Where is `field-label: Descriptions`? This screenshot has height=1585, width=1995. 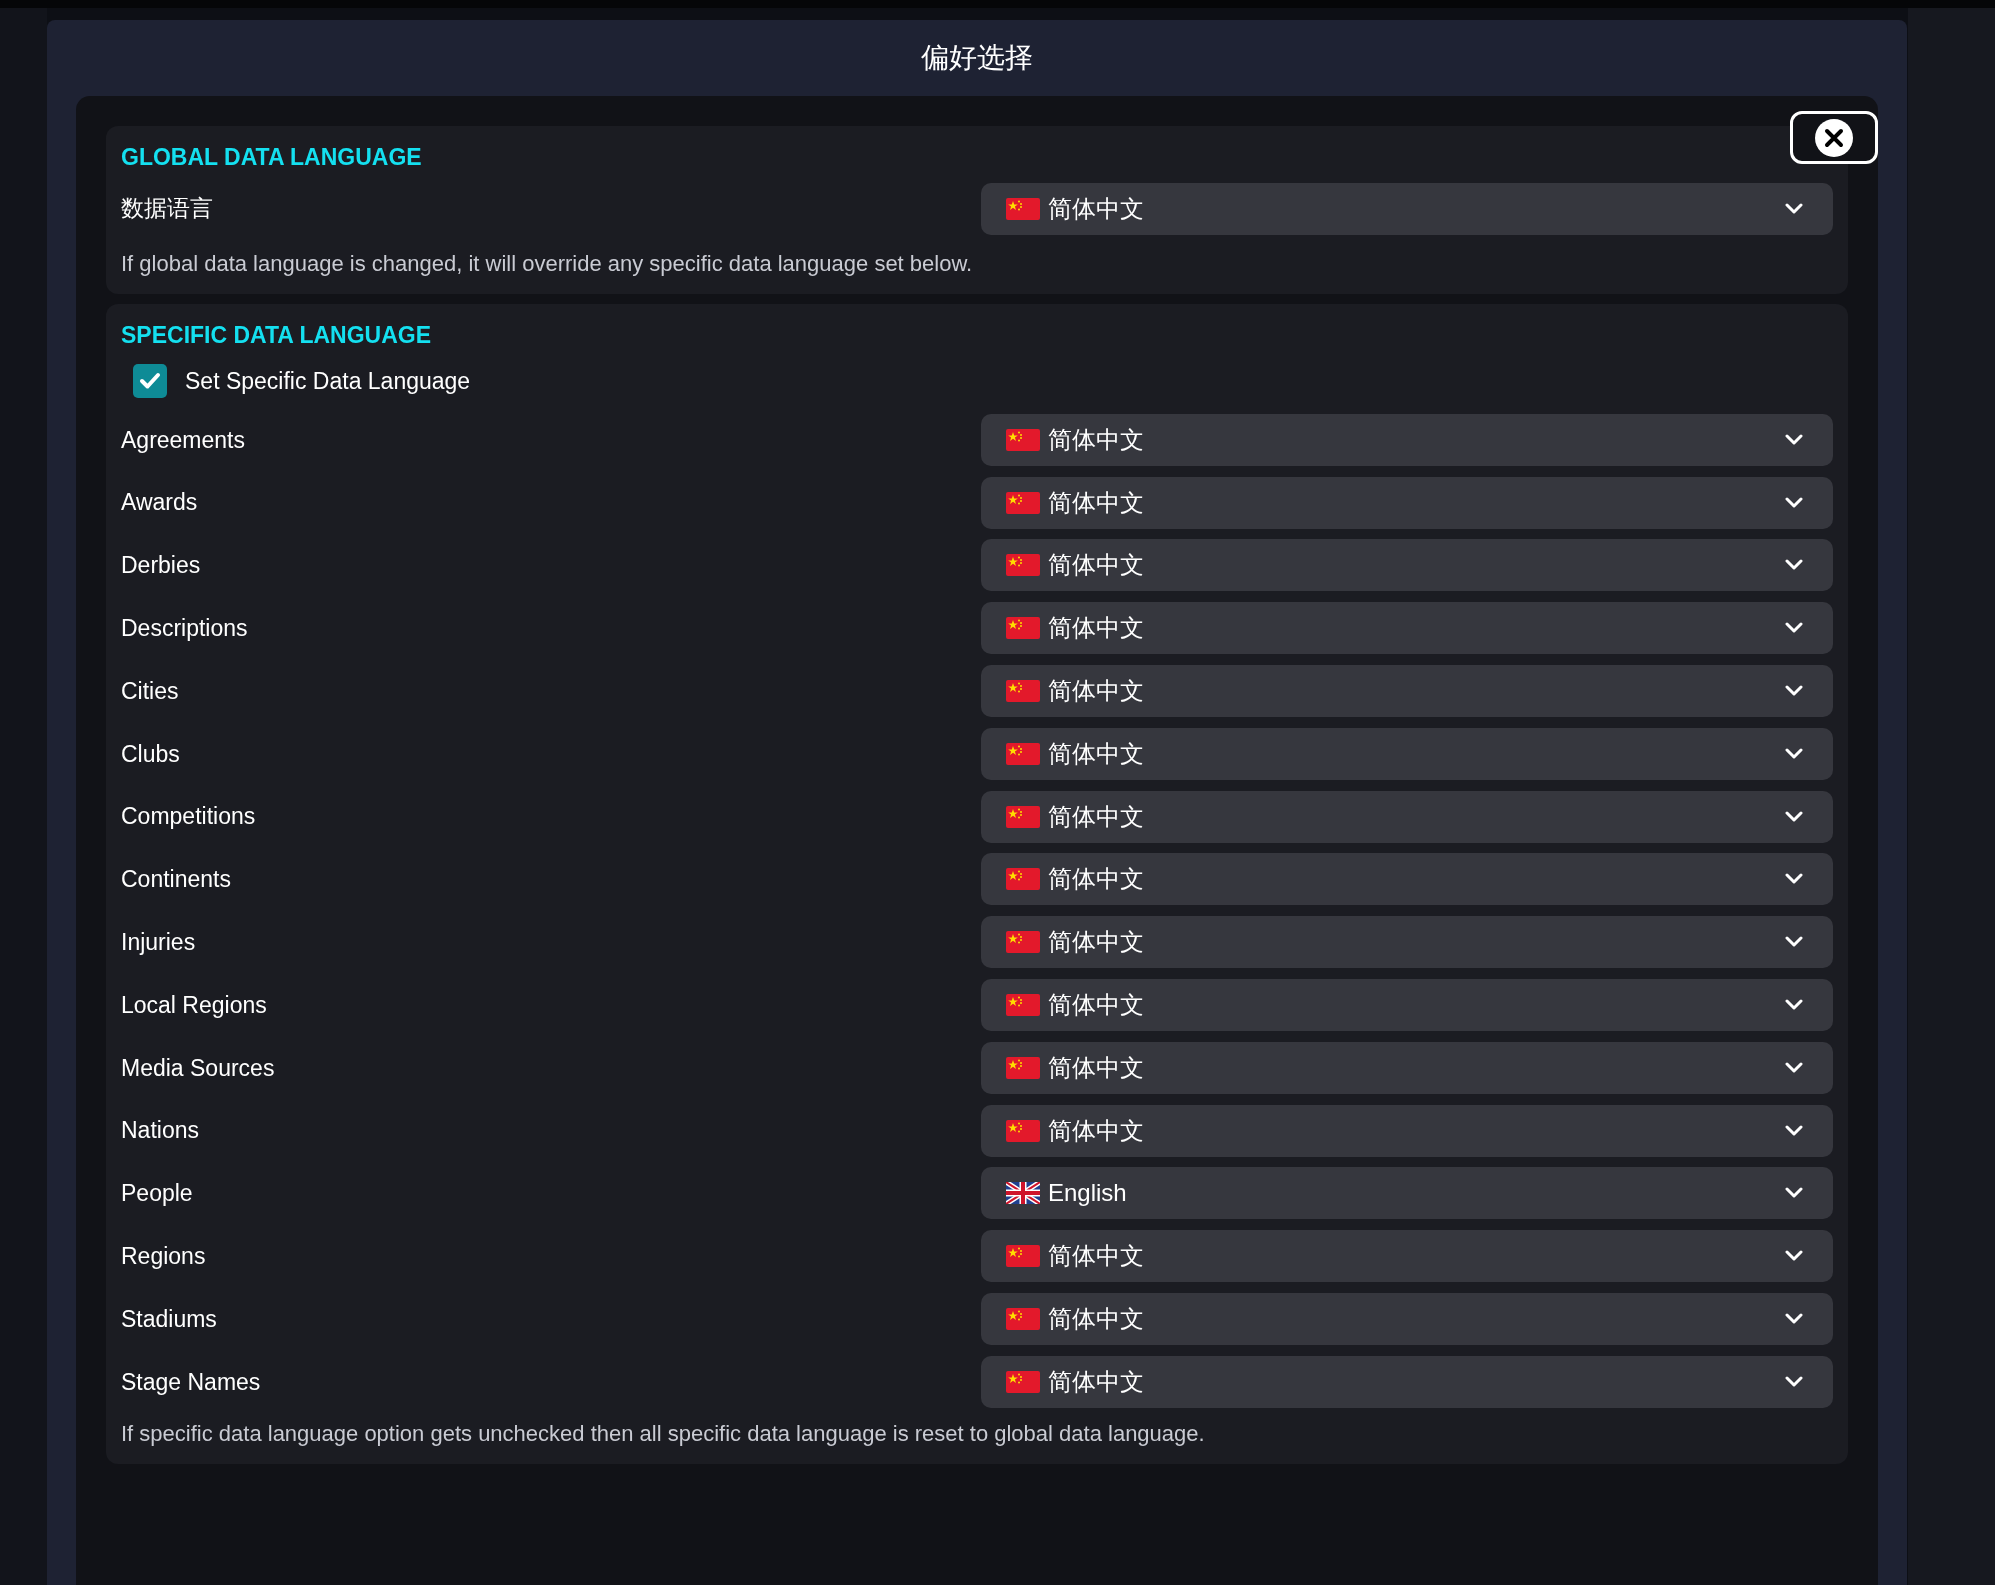
field-label: Descriptions is located at coordinates (185, 629).